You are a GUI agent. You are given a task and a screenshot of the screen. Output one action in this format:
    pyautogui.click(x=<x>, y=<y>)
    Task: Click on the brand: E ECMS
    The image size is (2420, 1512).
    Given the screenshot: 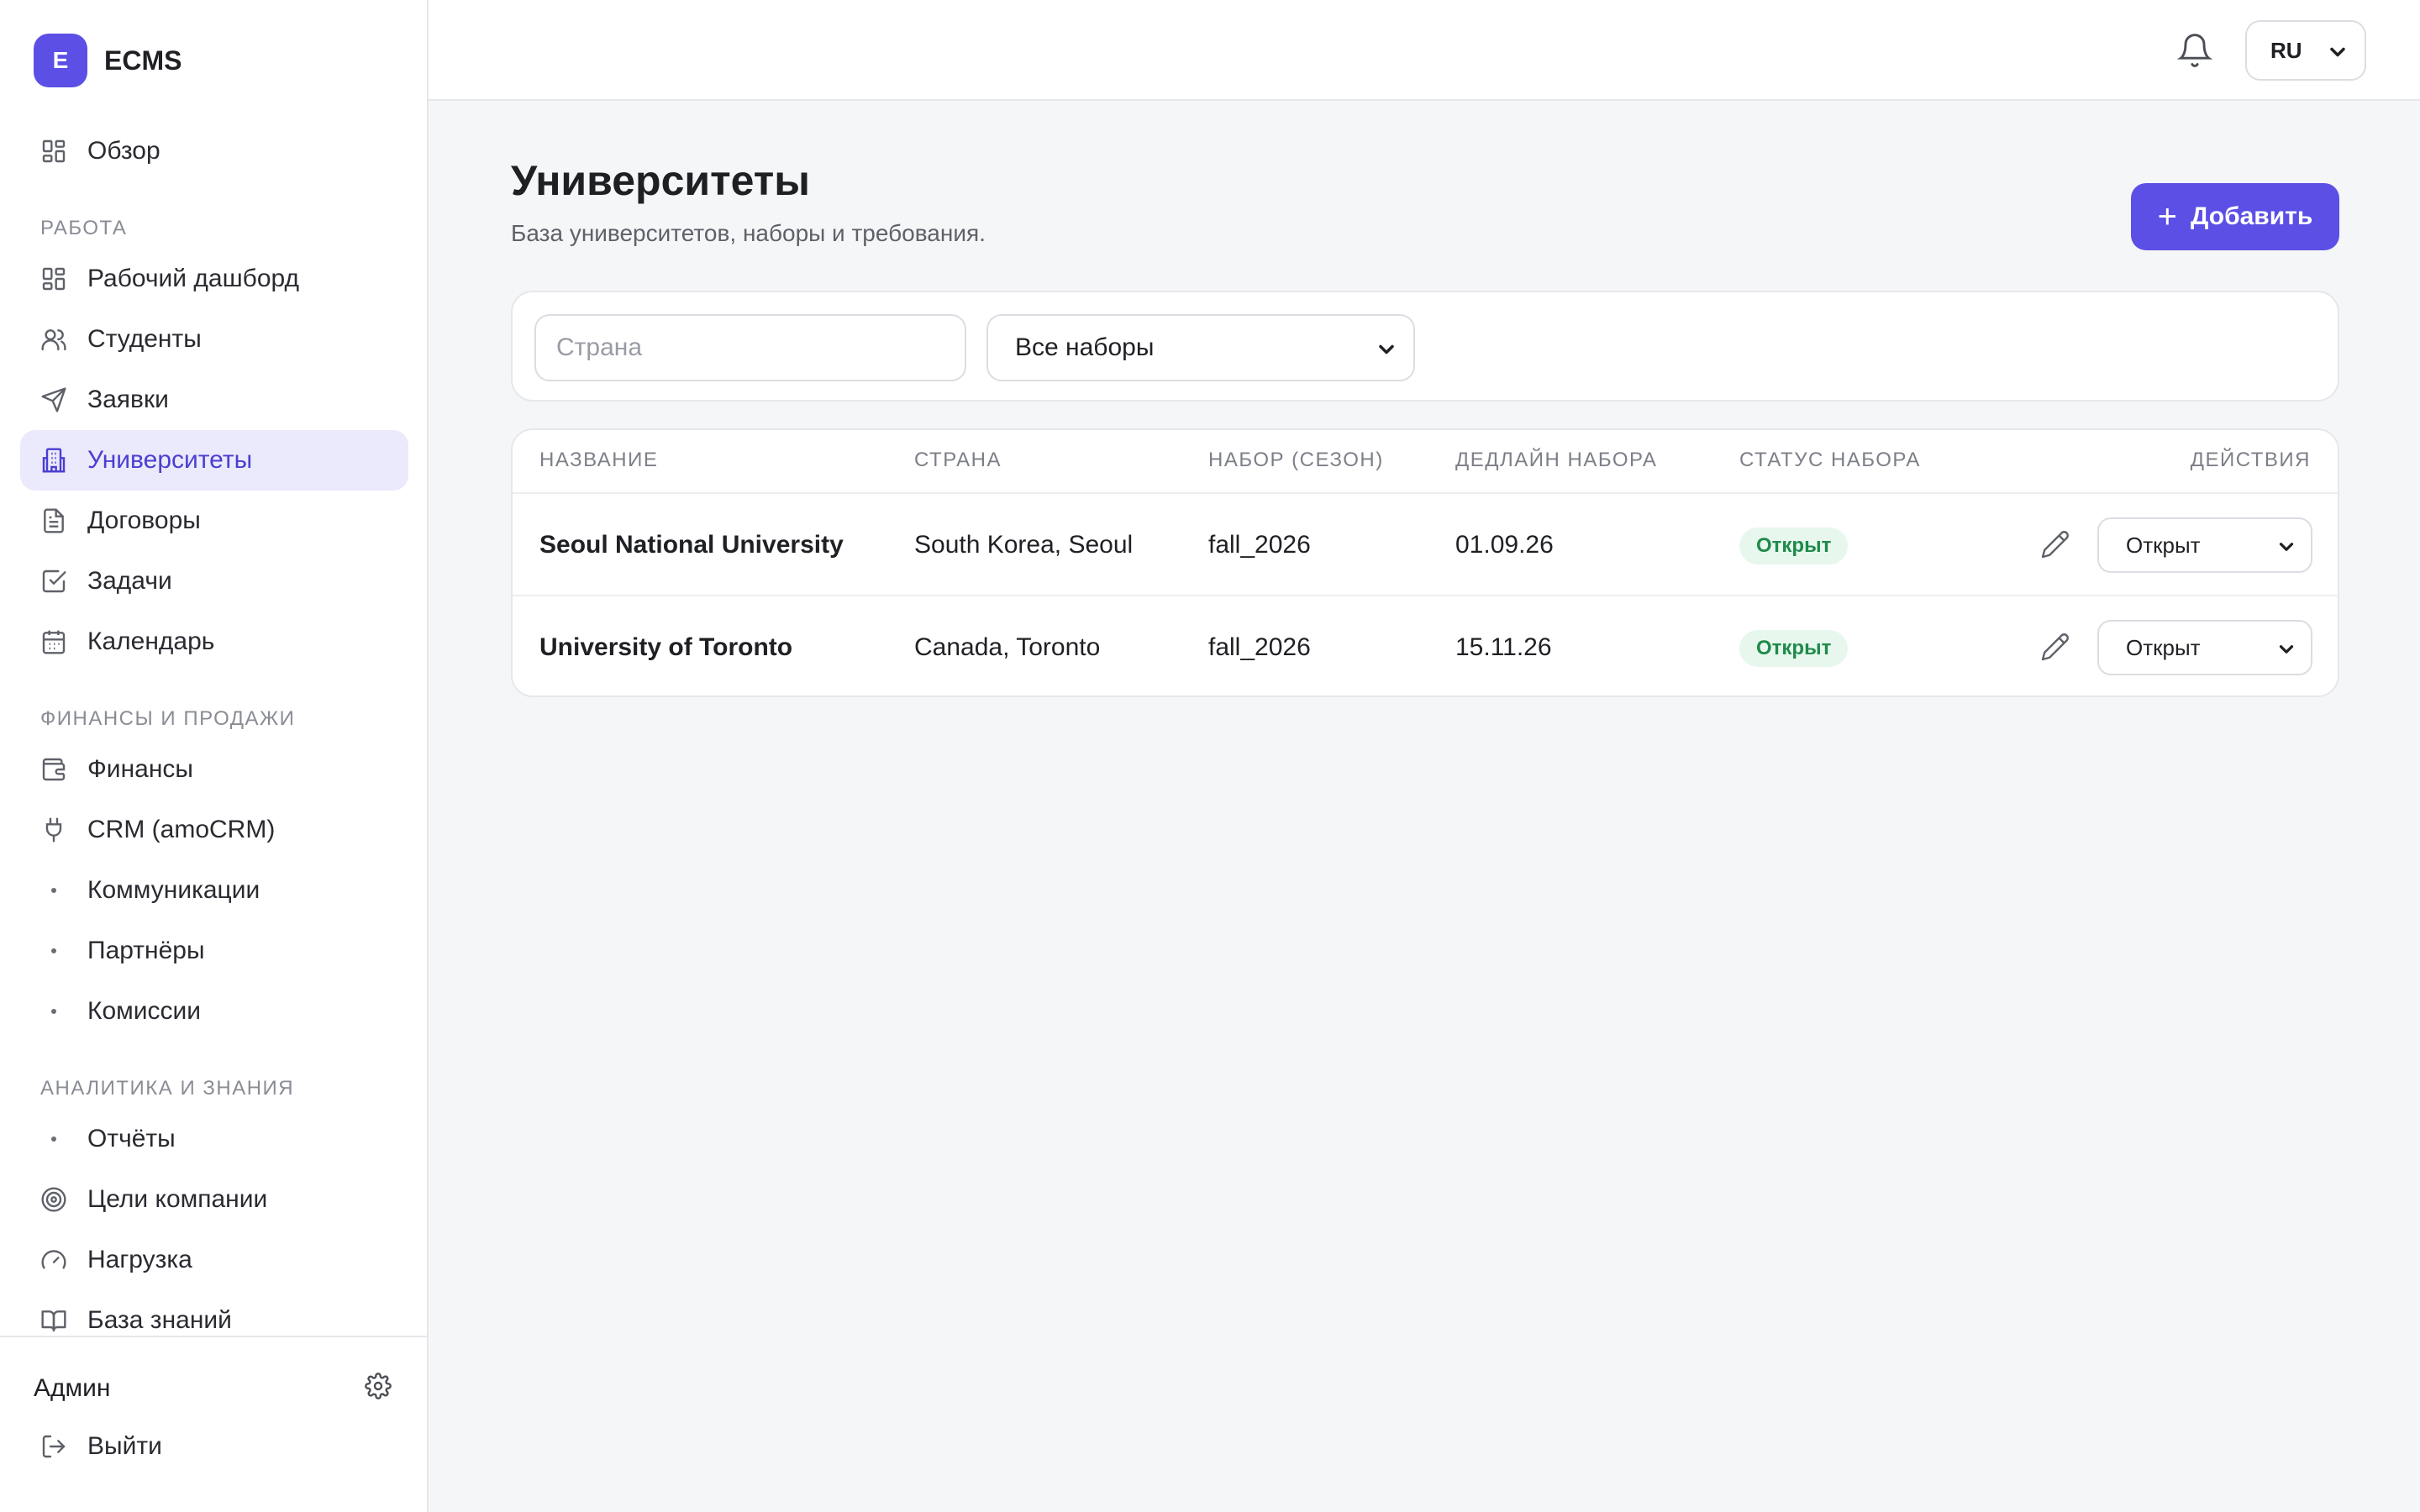 What is the action you would take?
    pyautogui.click(x=108, y=60)
    